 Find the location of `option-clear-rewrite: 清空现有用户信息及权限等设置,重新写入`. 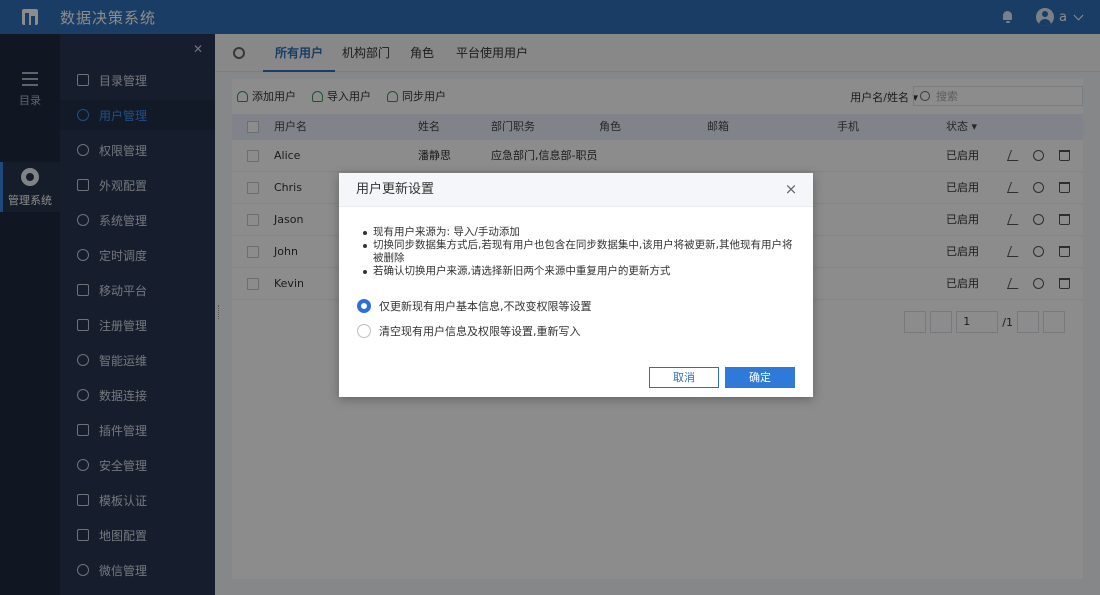

option-clear-rewrite: 清空现有用户信息及权限等设置,重新写入 is located at coordinates (469, 331).